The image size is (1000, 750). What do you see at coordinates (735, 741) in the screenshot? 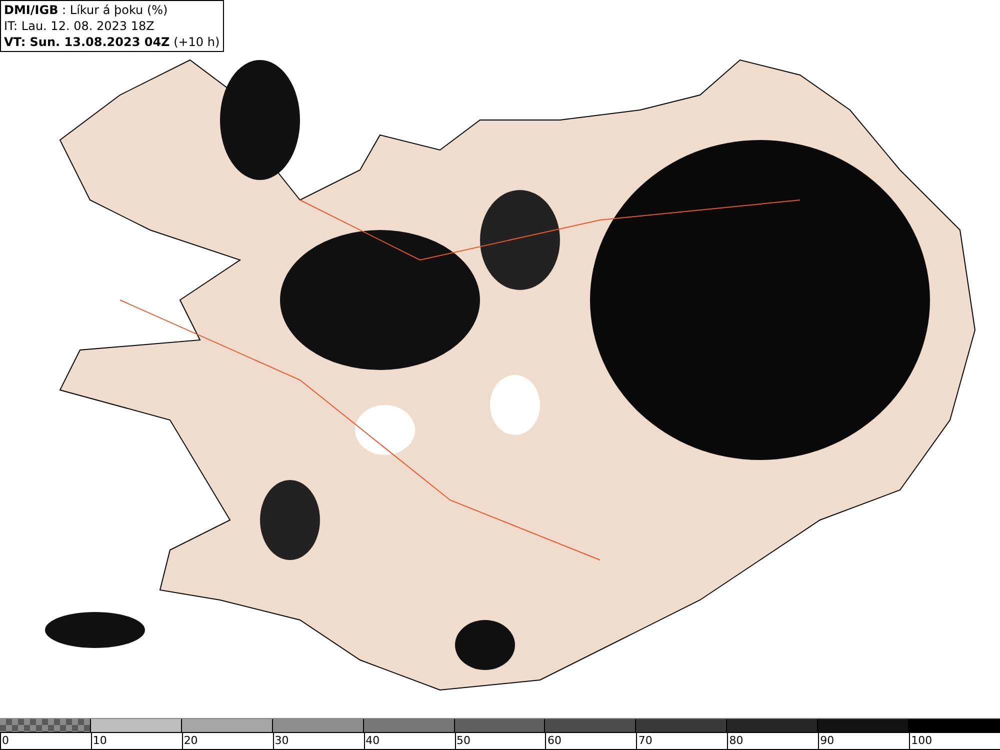
I see `legend-label: 80` at bounding box center [735, 741].